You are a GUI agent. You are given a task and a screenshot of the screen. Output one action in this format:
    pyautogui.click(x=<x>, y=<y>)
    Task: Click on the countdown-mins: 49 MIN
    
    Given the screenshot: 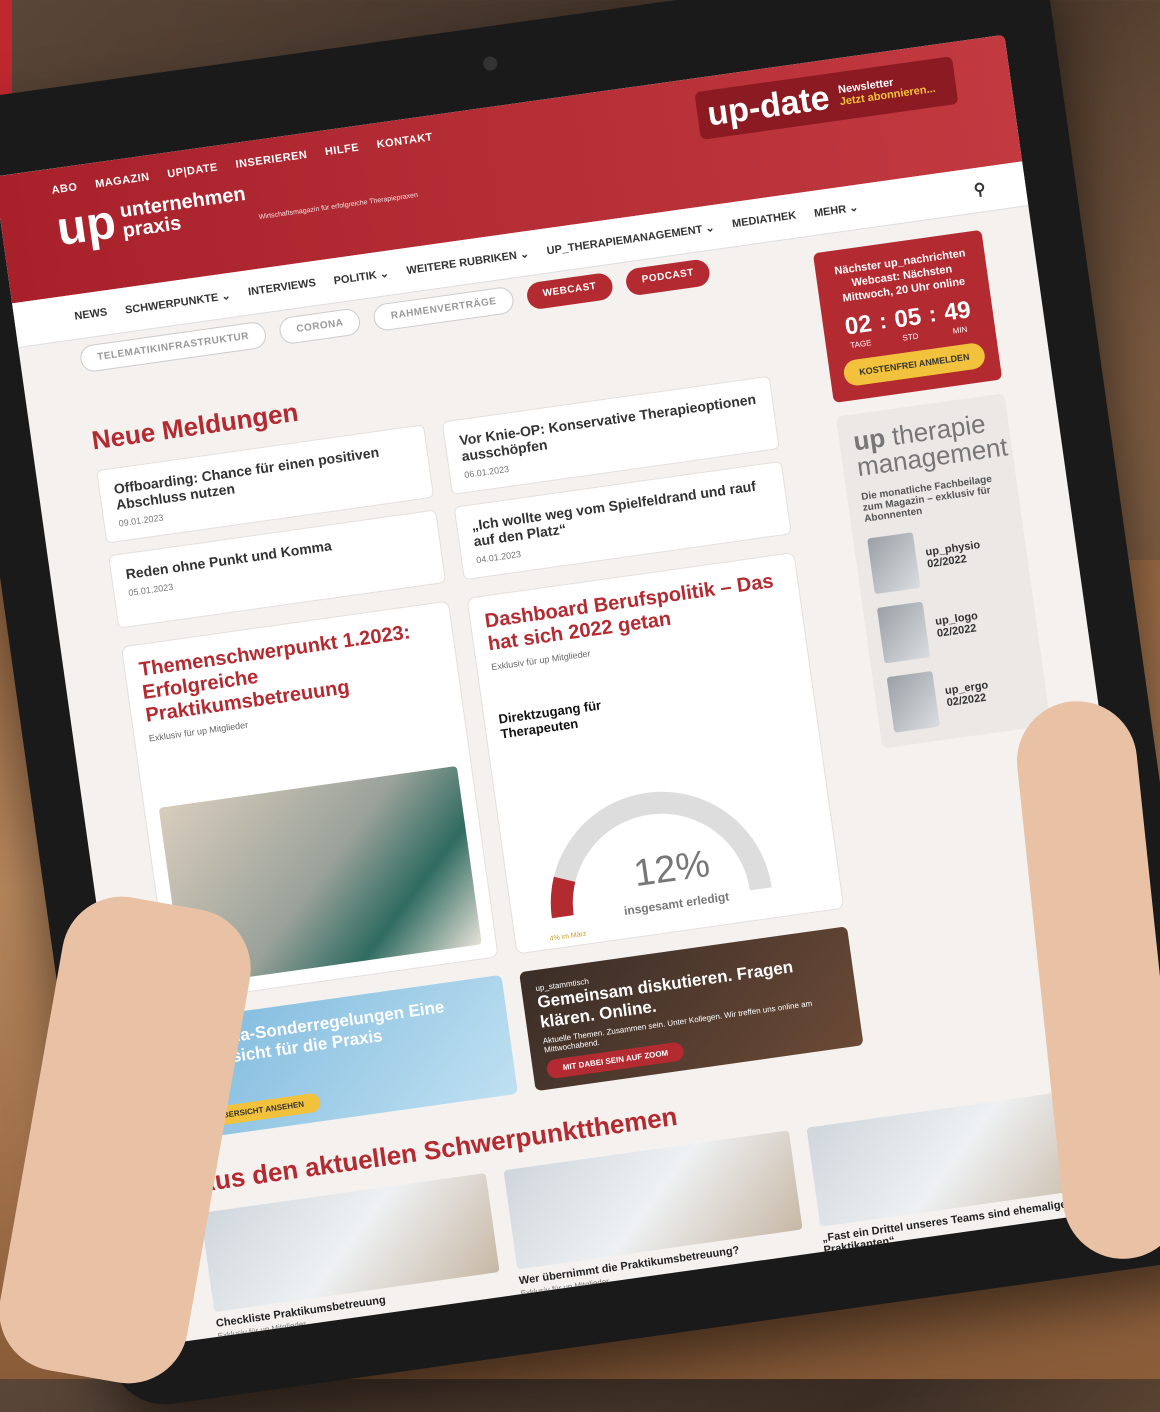 What is the action you would take?
    pyautogui.click(x=958, y=316)
    